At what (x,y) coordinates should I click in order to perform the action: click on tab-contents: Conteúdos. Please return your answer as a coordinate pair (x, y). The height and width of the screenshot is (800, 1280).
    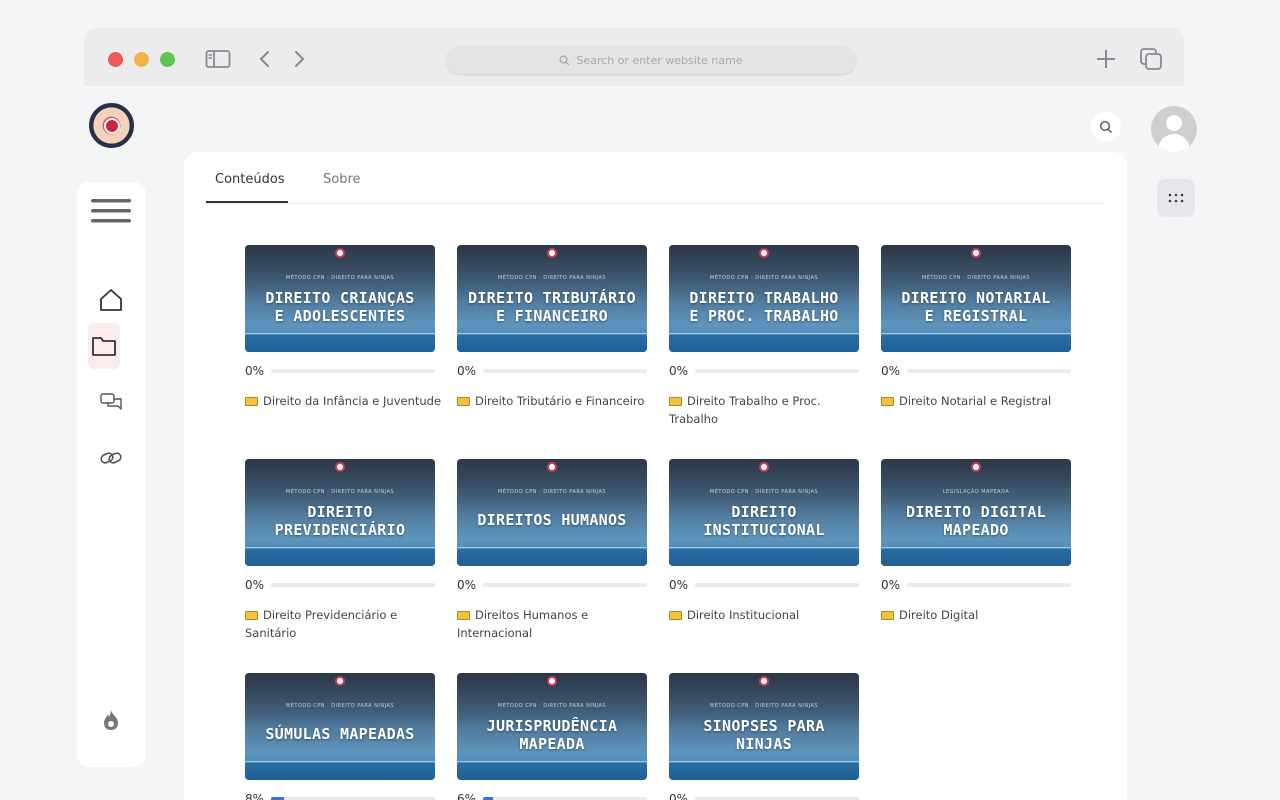
    Looking at the image, I should click on (250, 179).